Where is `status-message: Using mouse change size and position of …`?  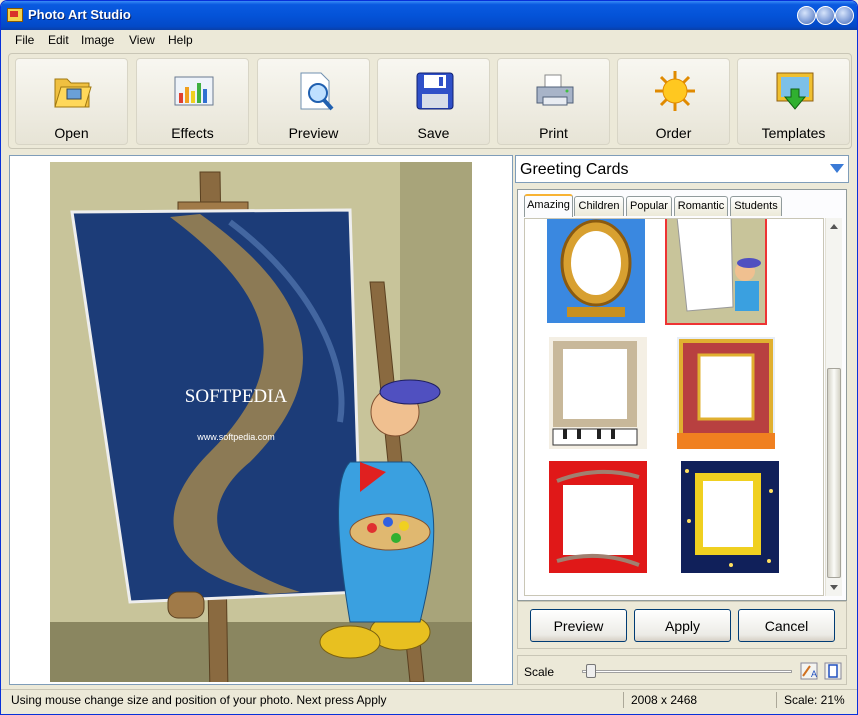
status-message: Using mouse change size and position of … is located at coordinates (199, 700).